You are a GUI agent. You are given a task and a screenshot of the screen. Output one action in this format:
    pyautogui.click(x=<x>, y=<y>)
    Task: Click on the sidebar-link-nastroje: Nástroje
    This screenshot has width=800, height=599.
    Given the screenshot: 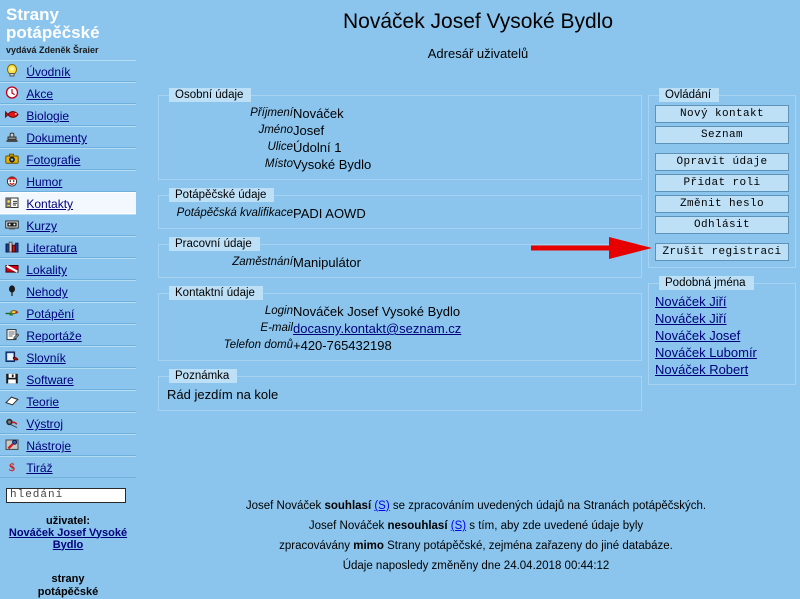 What is the action you would take?
    pyautogui.click(x=48, y=446)
    